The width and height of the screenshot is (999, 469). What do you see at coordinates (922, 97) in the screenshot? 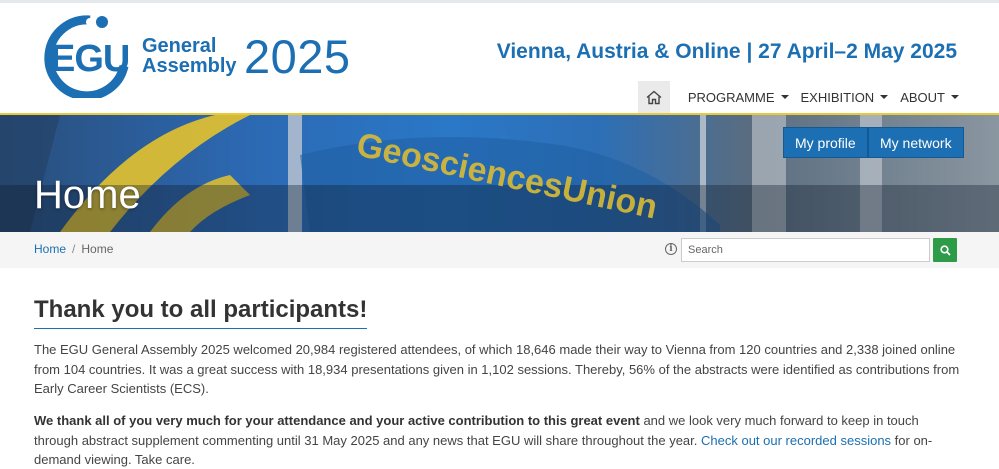
I see `nav-about-label: ABOUT` at bounding box center [922, 97].